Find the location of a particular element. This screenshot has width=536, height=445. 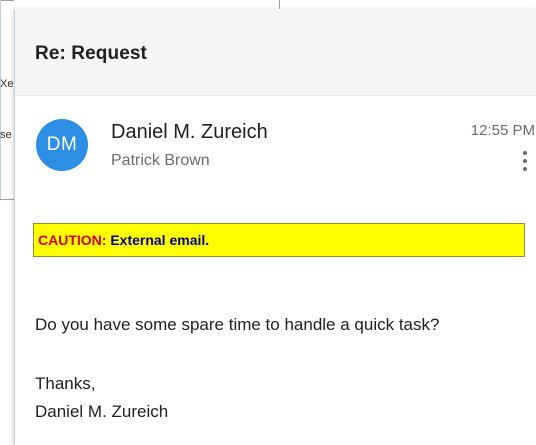

external-email-caution-banner: CAUTION: External email. is located at coordinates (279, 240).